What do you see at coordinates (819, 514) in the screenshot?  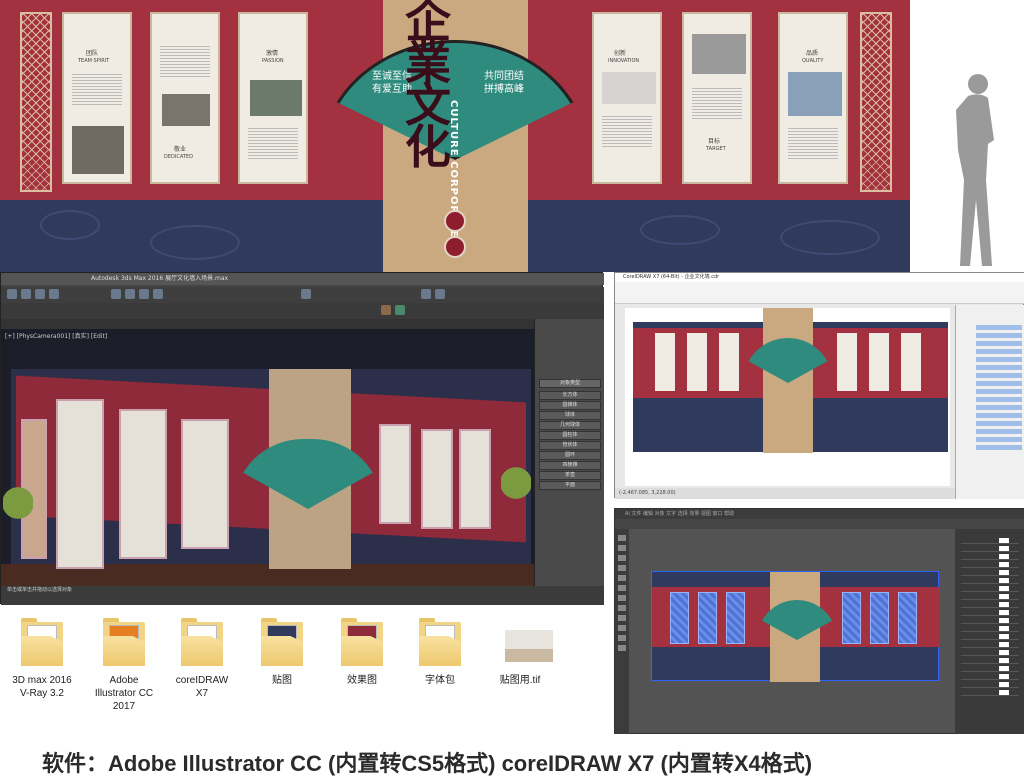 I see `menu-bar: Ai 文件 编辑 对象 文字 选择 效果 视图 窗口 帮助` at bounding box center [819, 514].